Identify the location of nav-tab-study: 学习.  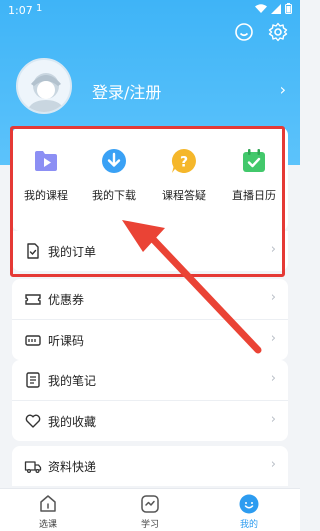
(150, 511).